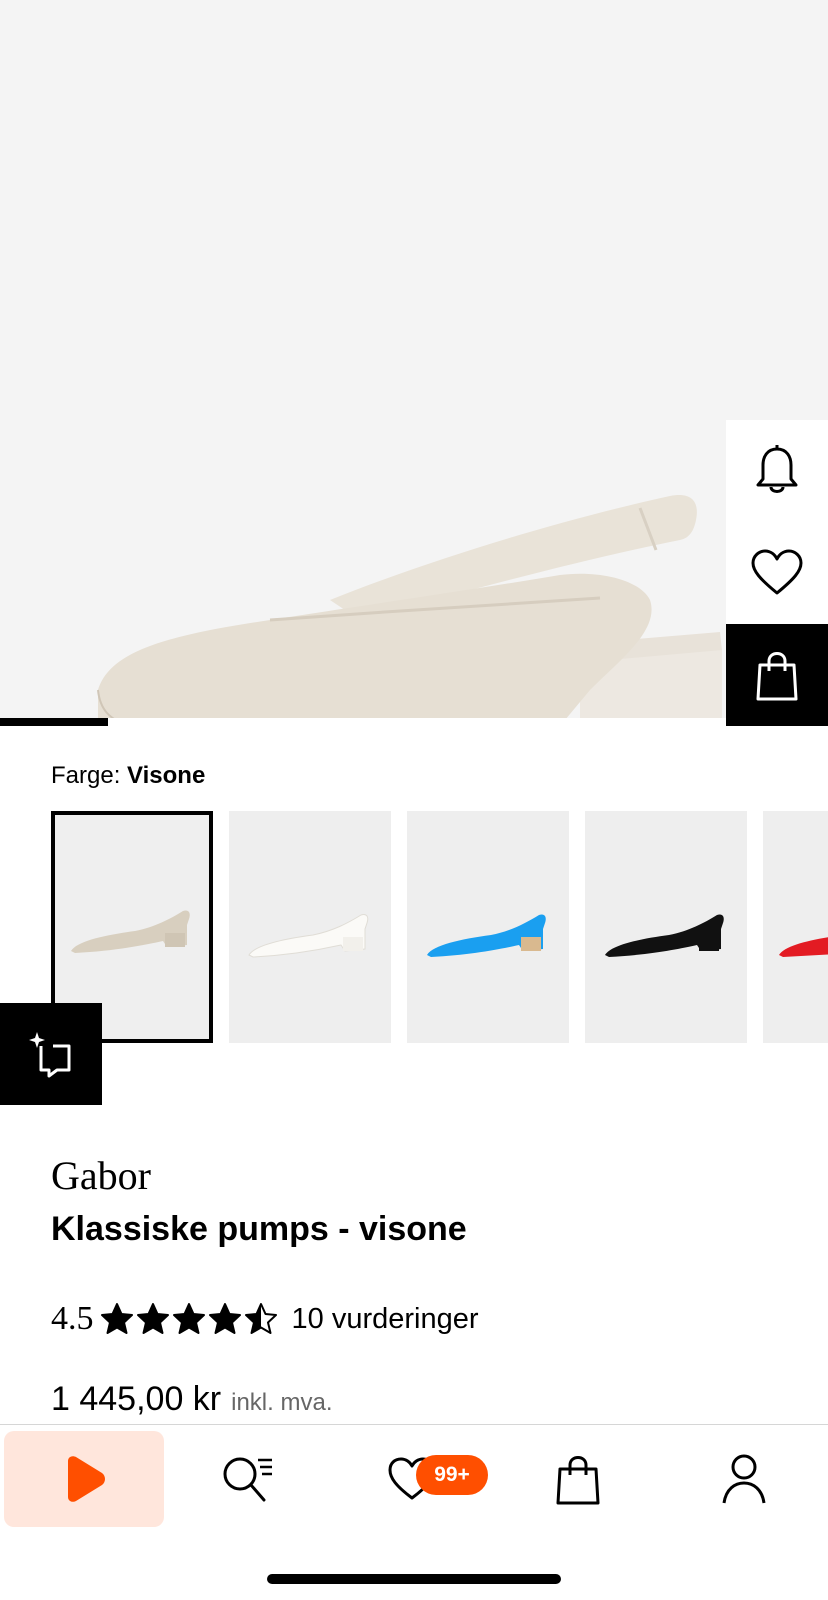 The width and height of the screenshot is (828, 1600). I want to click on color-swatch-white, so click(310, 927).